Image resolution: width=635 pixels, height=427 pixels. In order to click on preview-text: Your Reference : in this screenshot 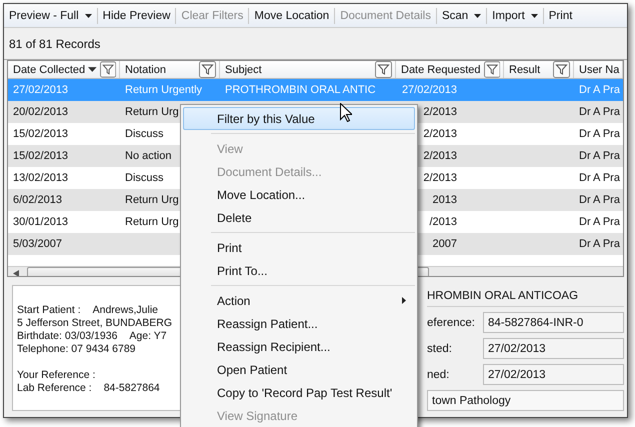, I will do `click(56, 375)`.